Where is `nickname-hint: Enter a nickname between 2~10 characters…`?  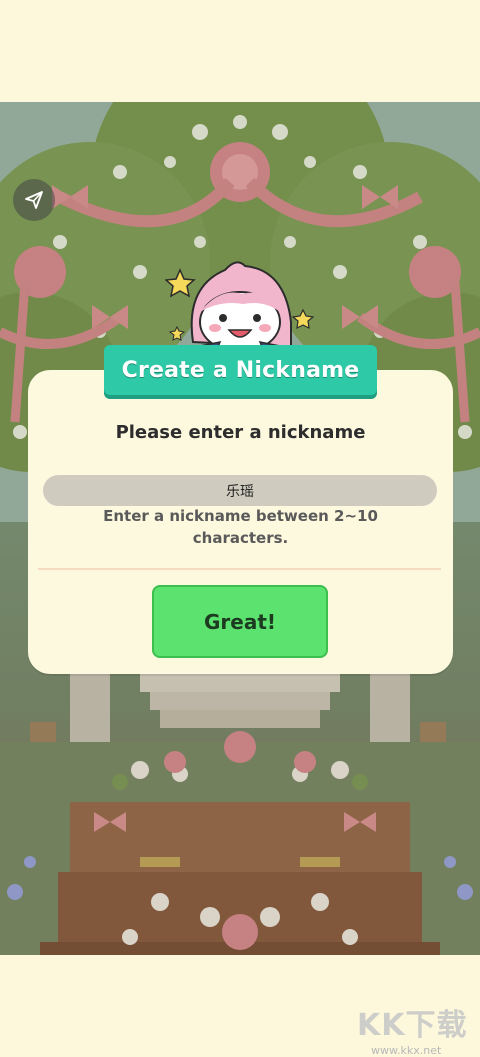 nickname-hint: Enter a nickname between 2~10 characters… is located at coordinates (240, 527).